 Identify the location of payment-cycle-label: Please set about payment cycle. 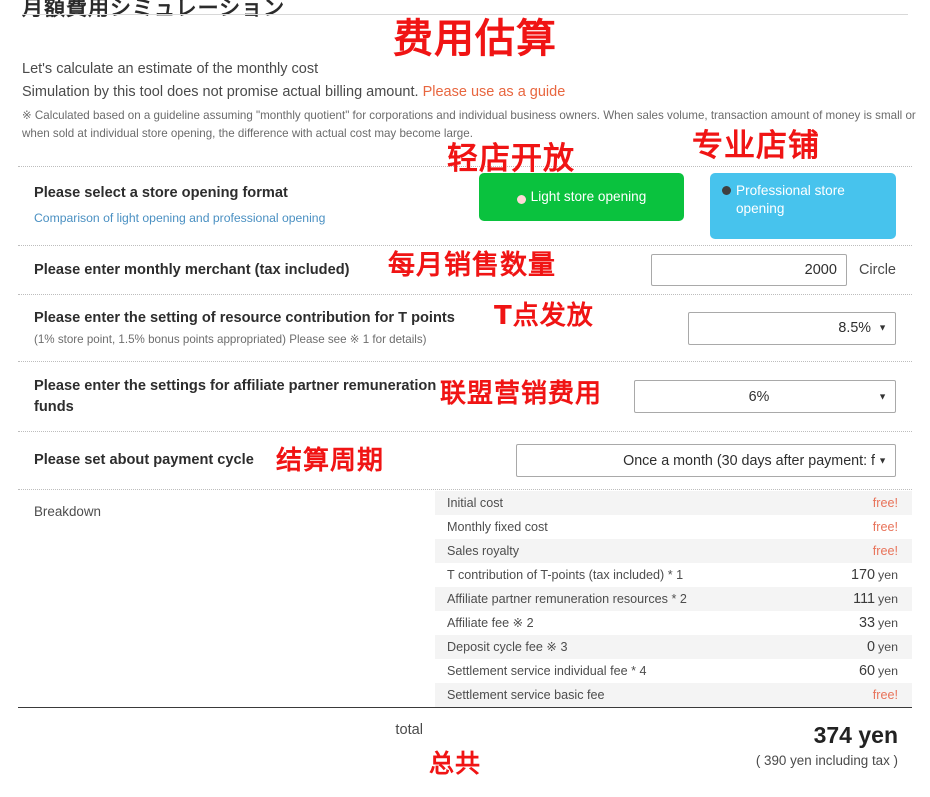
(144, 460).